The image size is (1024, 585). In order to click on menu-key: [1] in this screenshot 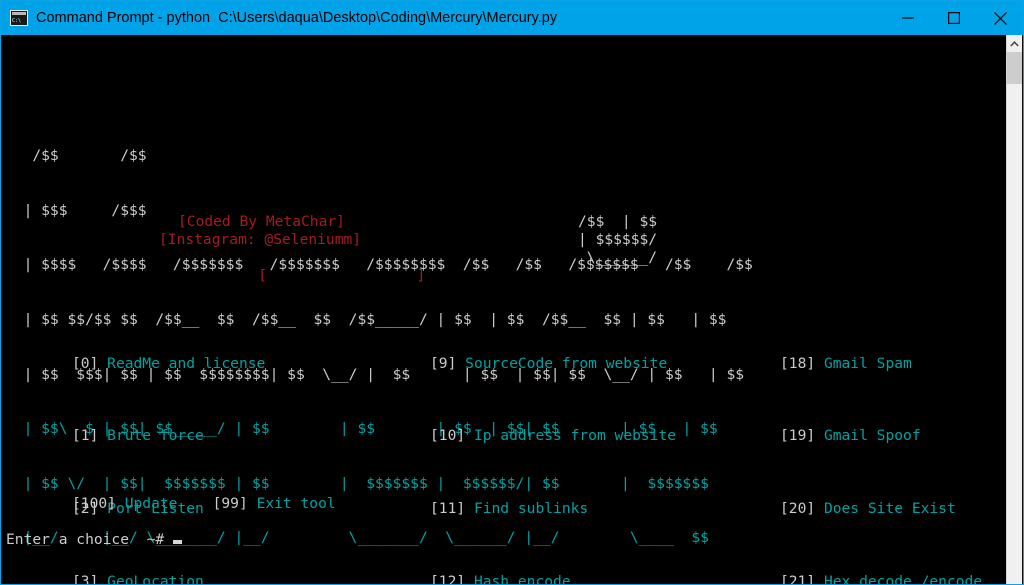, I will do `click(85, 436)`.